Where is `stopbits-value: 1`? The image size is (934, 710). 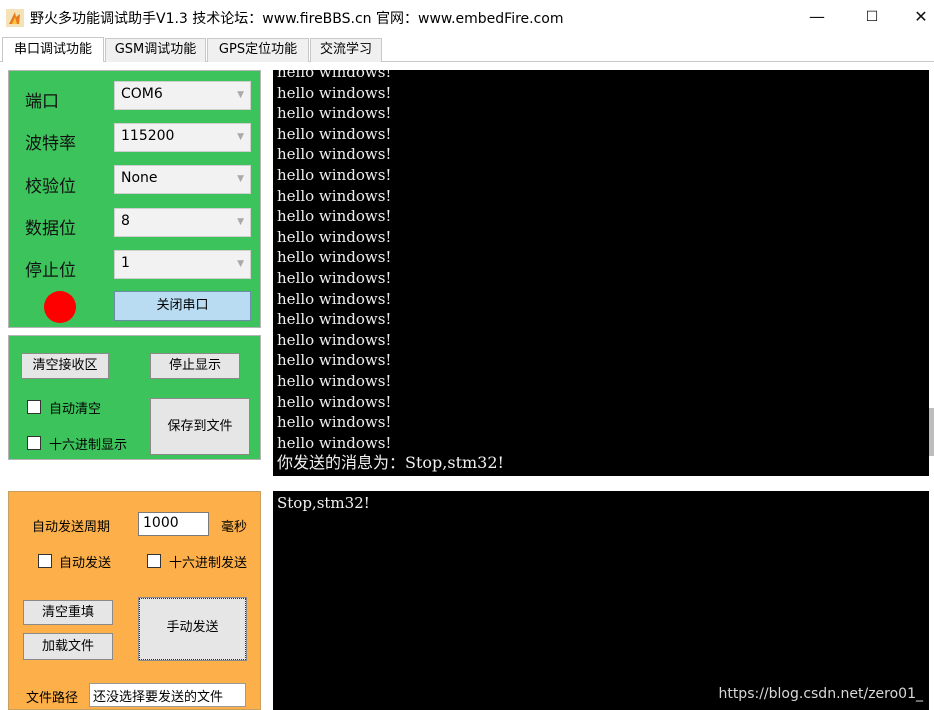 stopbits-value: 1 is located at coordinates (125, 263).